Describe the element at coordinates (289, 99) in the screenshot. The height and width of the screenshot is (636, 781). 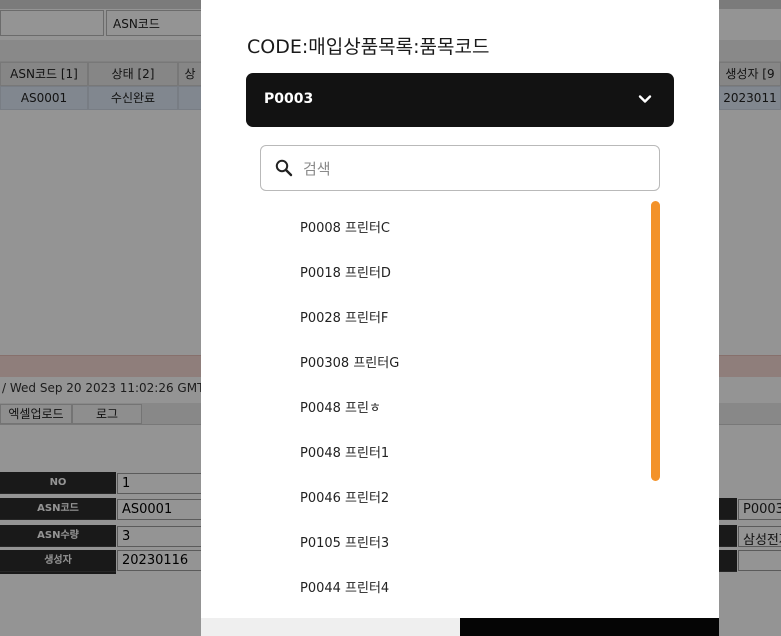
I see `select-current-value: P0003` at that location.